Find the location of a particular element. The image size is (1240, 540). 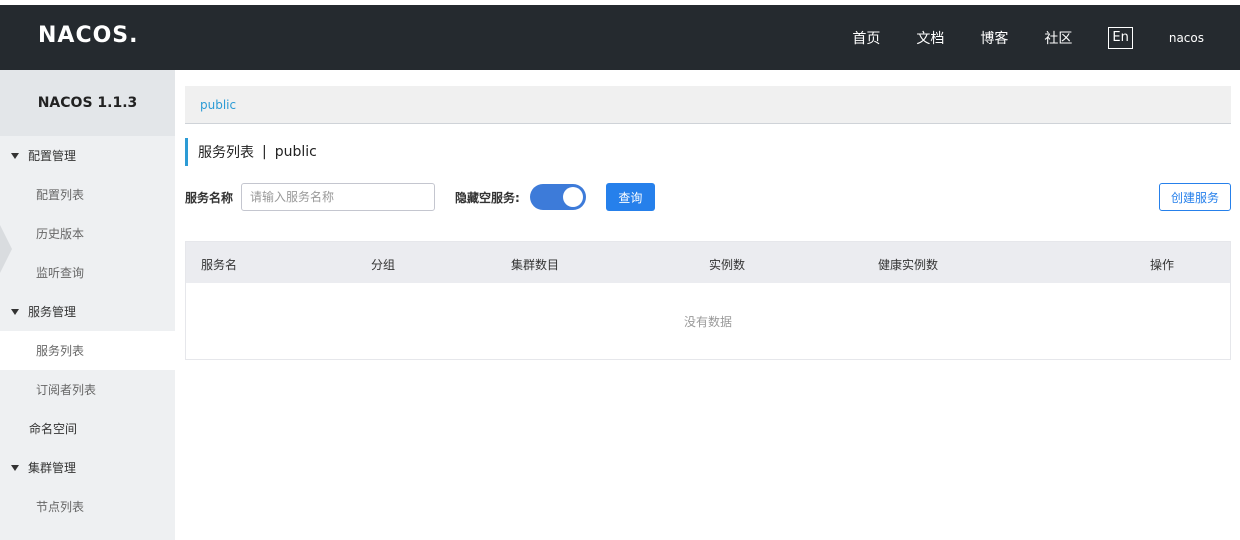

page-title: 服务列表 | public is located at coordinates (251, 152).